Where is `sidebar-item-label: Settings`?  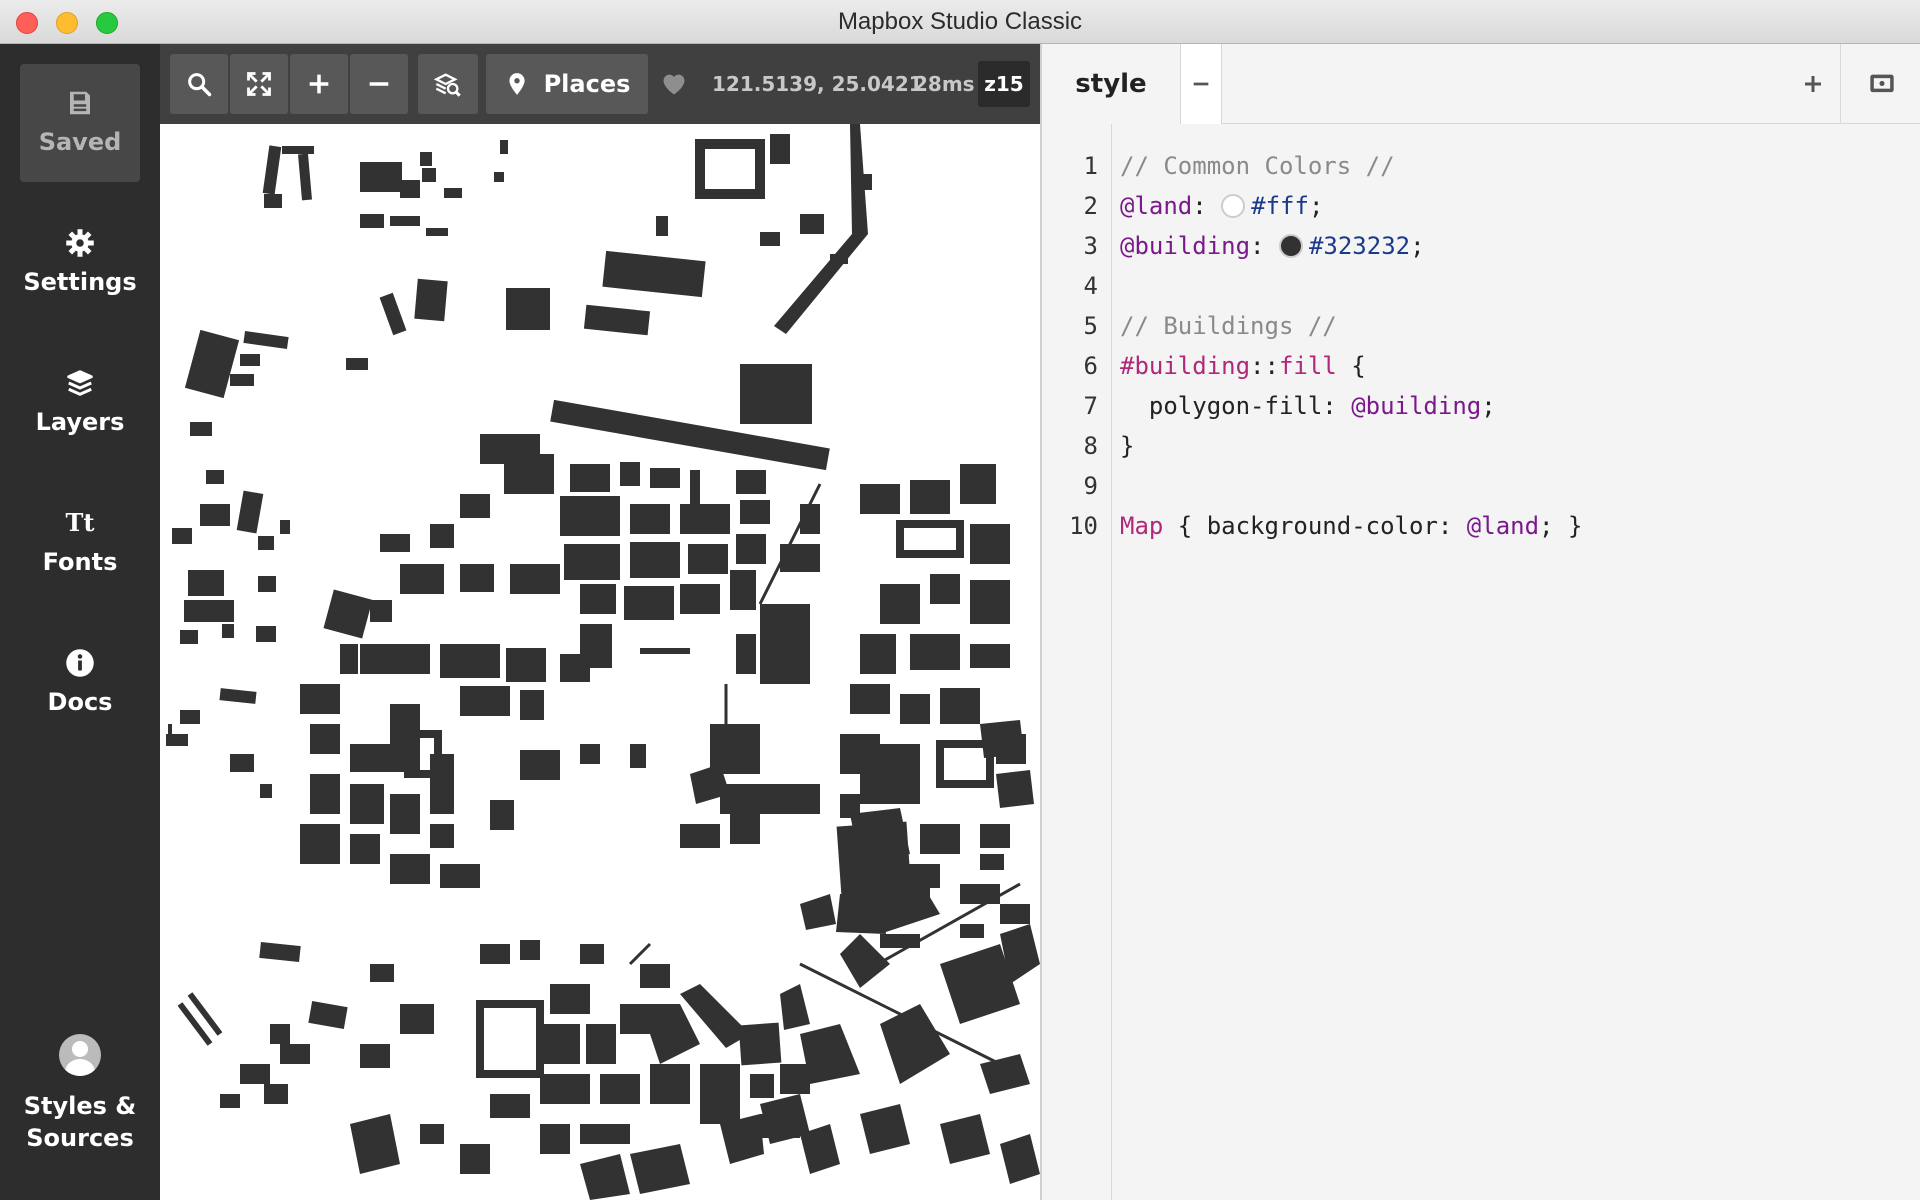 sidebar-item-label: Settings is located at coordinates (80, 282).